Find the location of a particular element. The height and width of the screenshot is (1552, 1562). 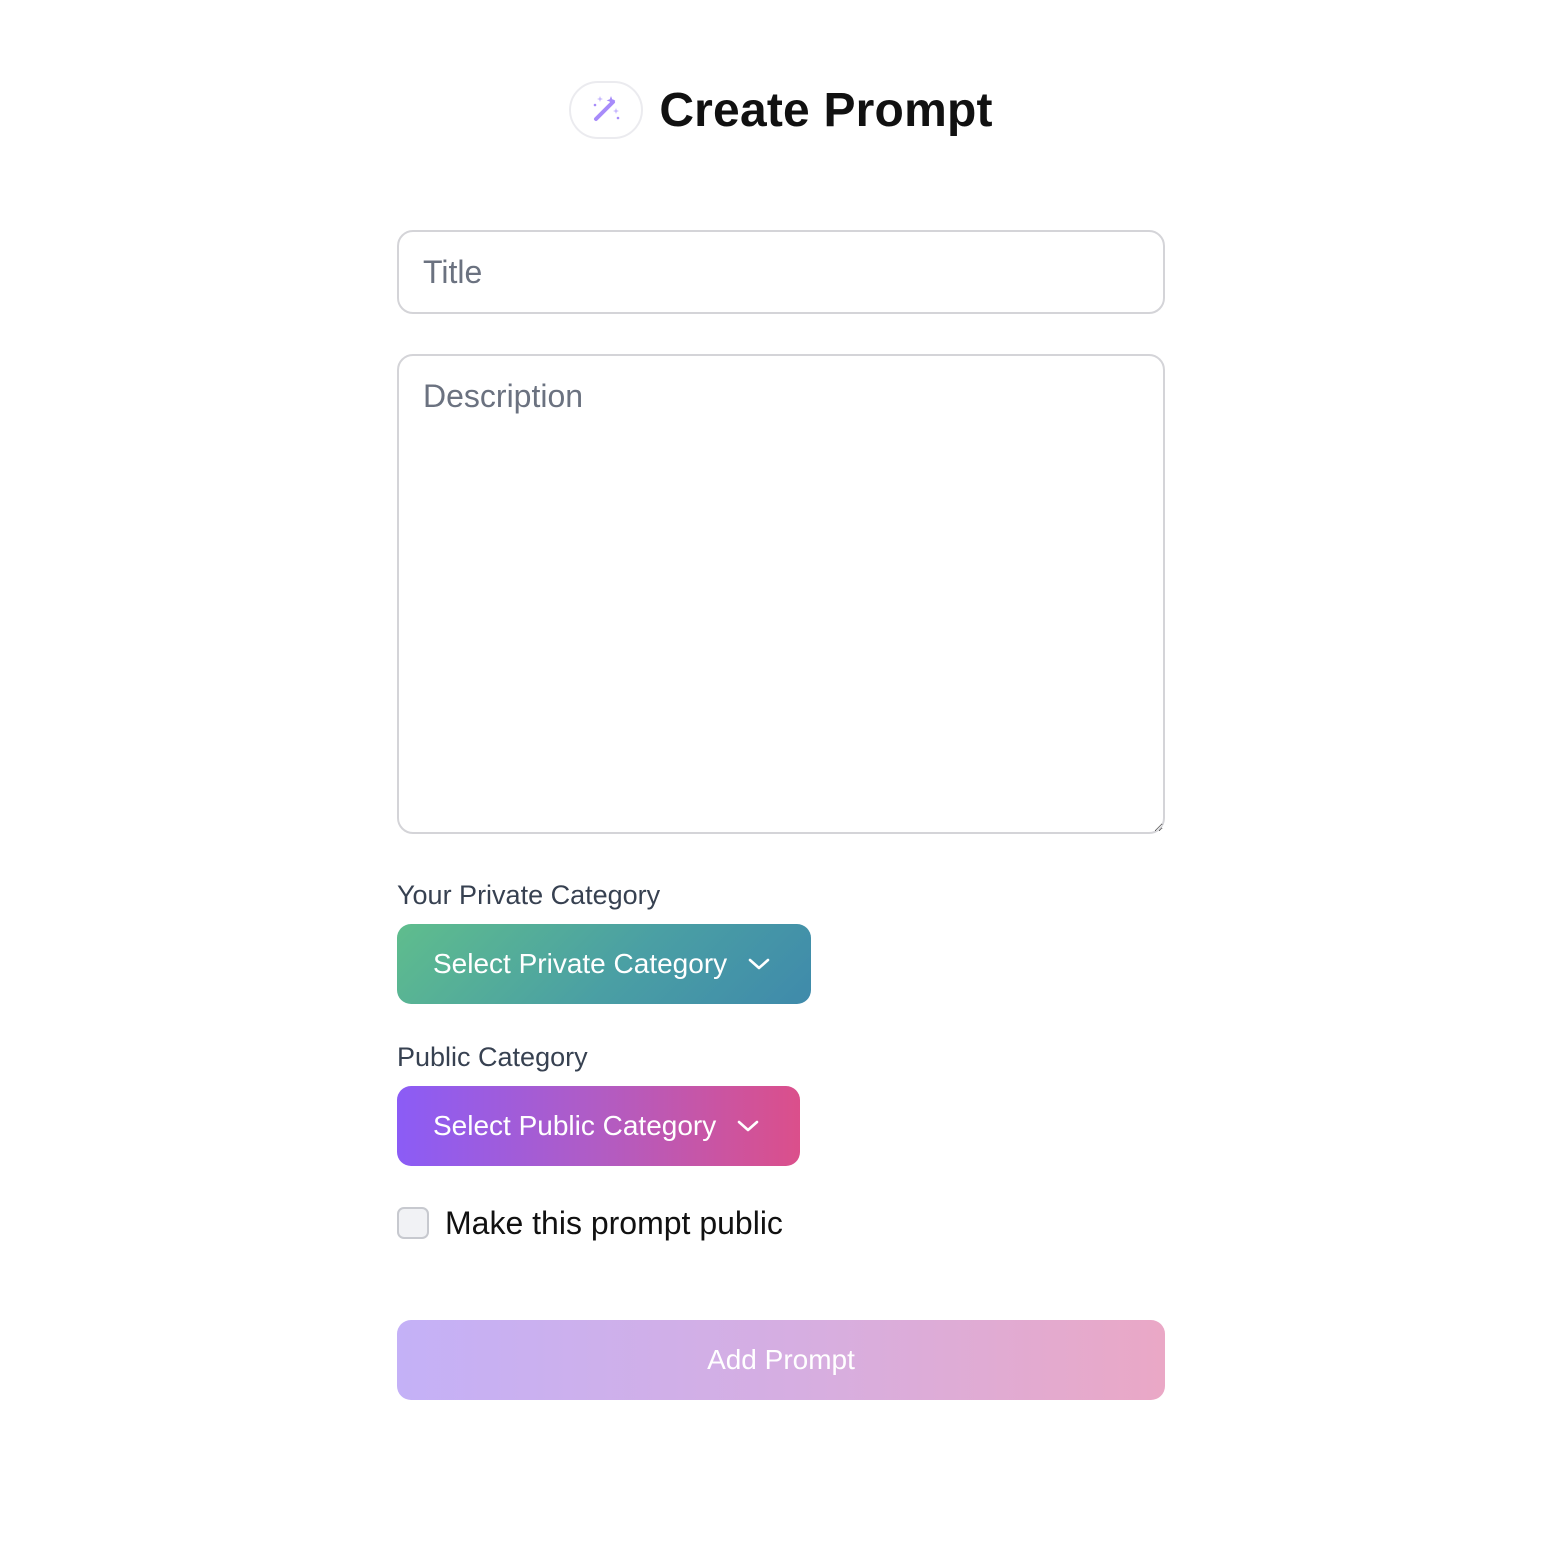

add-prompt-button: Add Prompt is located at coordinates (781, 1360).